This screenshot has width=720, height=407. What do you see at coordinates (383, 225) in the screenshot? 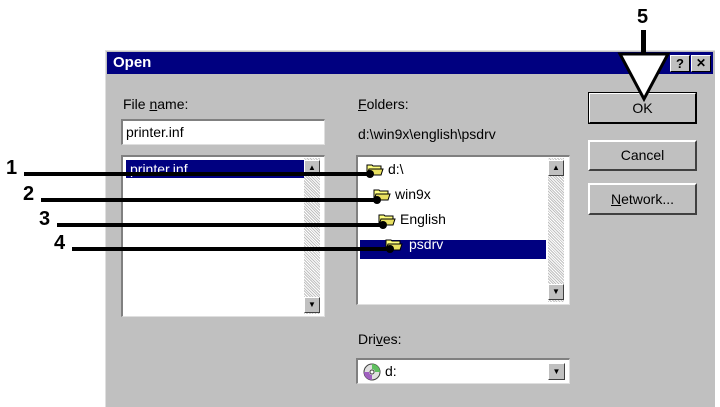
I see `callout-3-dot` at bounding box center [383, 225].